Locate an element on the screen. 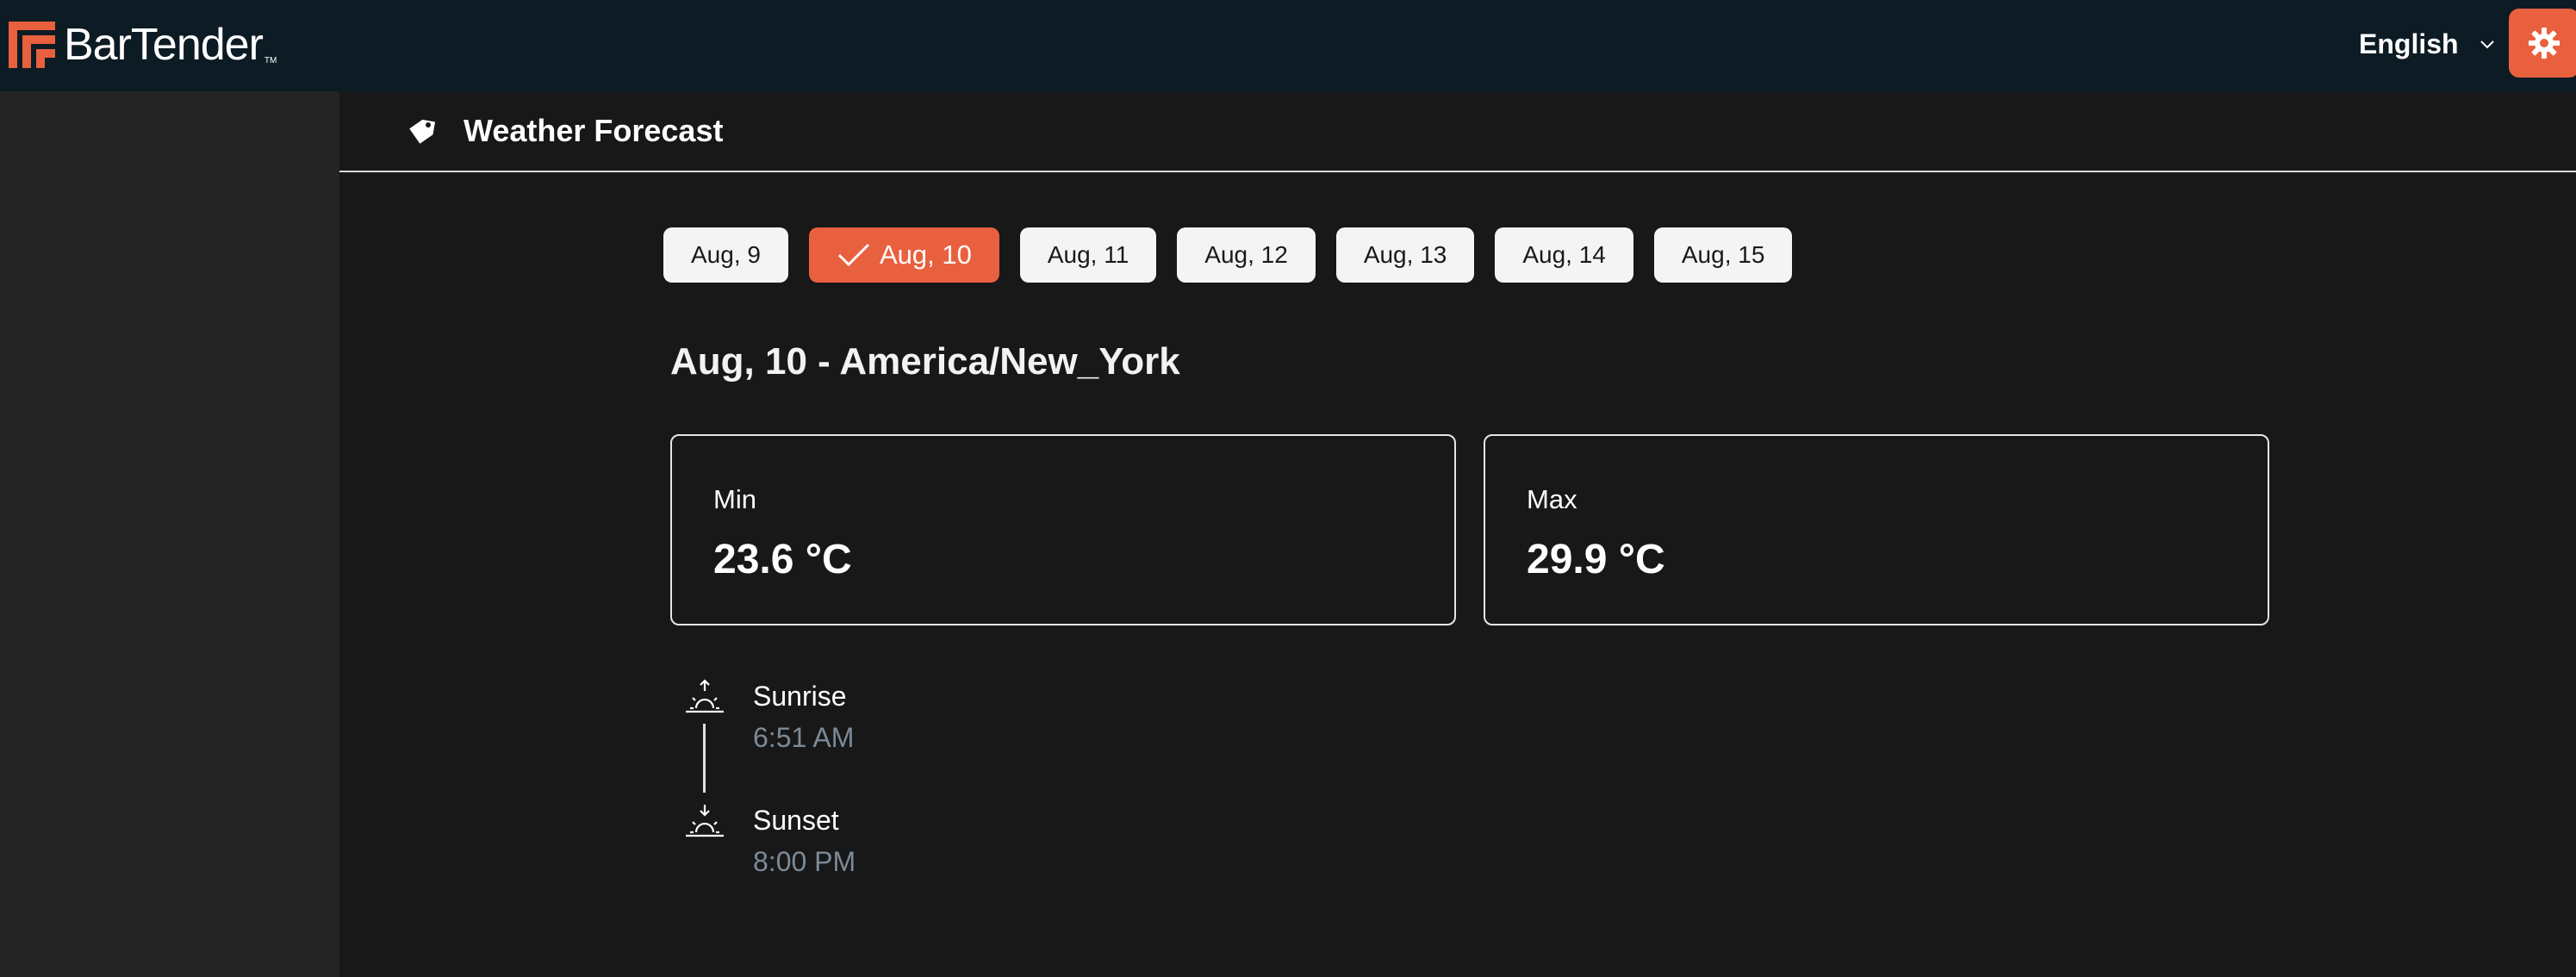 The height and width of the screenshot is (977, 2576). date-chip-aug-13: Aug, 13 is located at coordinates (1405, 255).